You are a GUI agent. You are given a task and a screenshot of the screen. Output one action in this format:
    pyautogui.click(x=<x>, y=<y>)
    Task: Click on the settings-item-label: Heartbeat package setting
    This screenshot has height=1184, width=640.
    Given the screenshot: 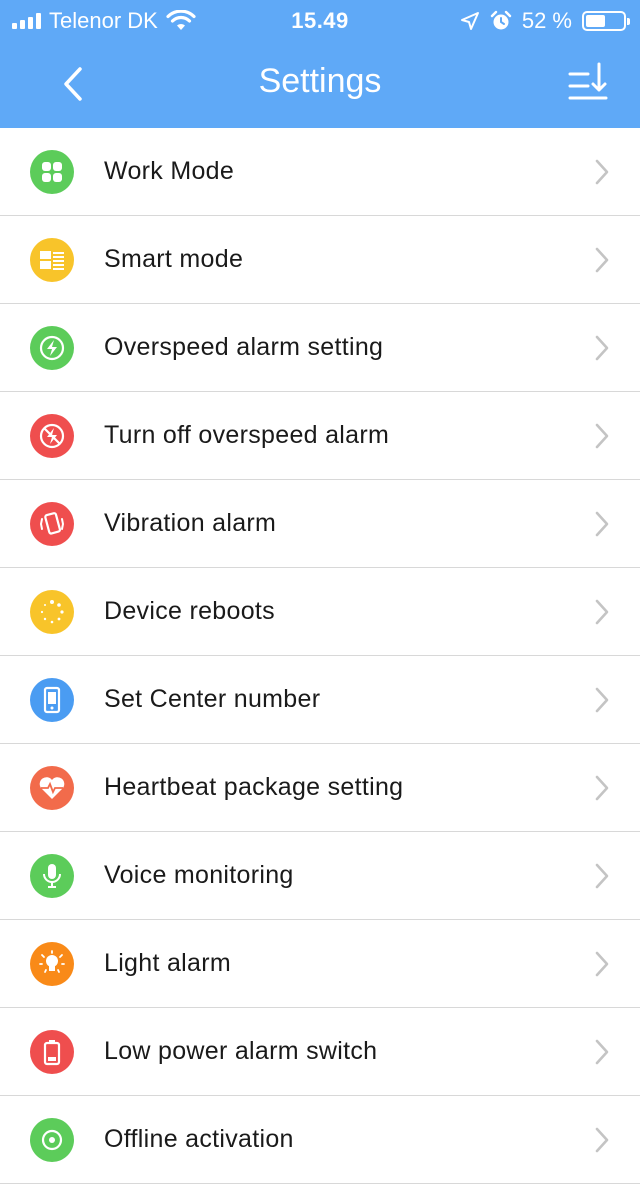 What is the action you would take?
    pyautogui.click(x=254, y=787)
    